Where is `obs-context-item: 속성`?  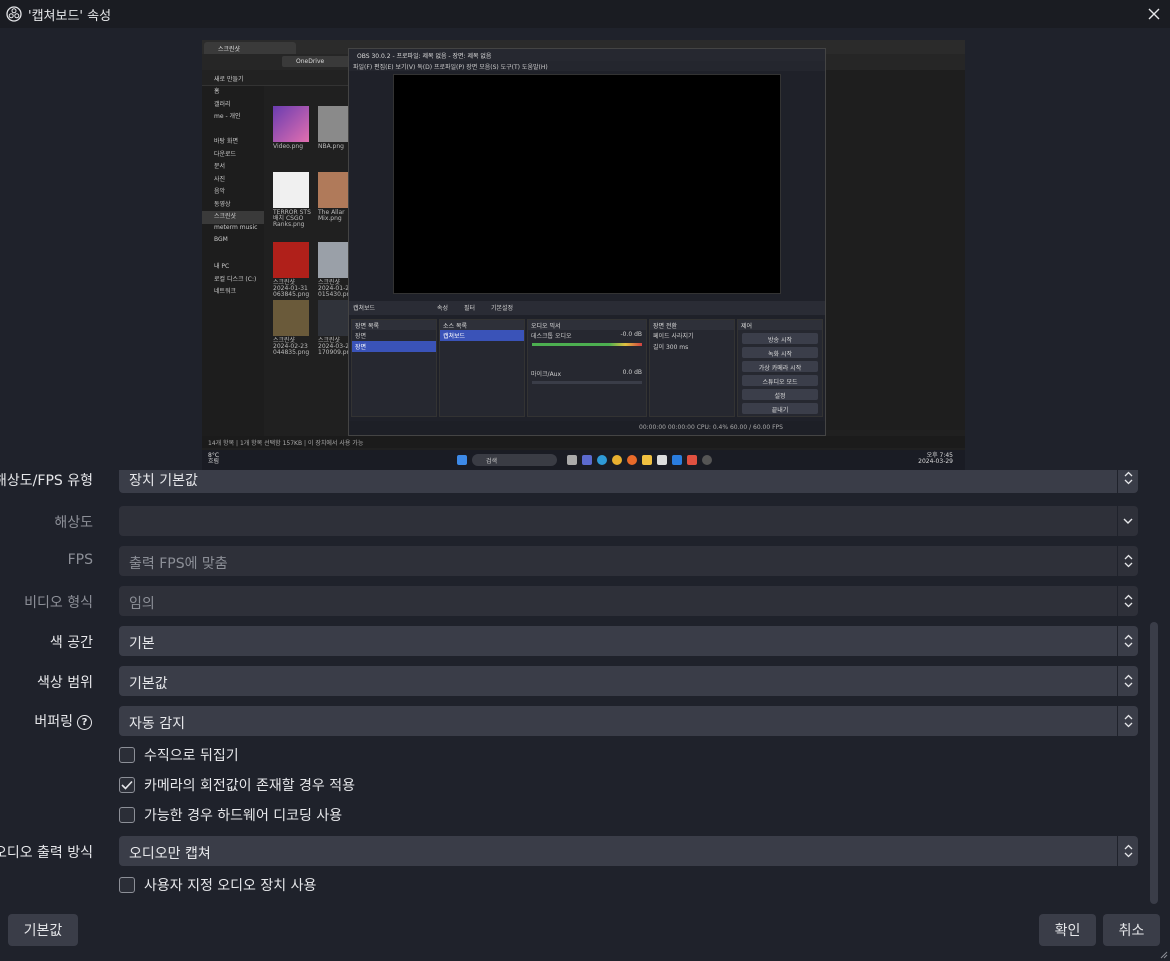 obs-context-item: 속성 is located at coordinates (443, 308).